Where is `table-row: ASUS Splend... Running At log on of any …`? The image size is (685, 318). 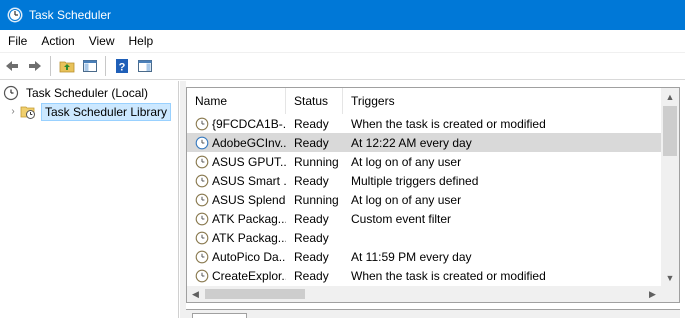
table-row: ASUS Splend... Running At log on of any … is located at coordinates (424, 199).